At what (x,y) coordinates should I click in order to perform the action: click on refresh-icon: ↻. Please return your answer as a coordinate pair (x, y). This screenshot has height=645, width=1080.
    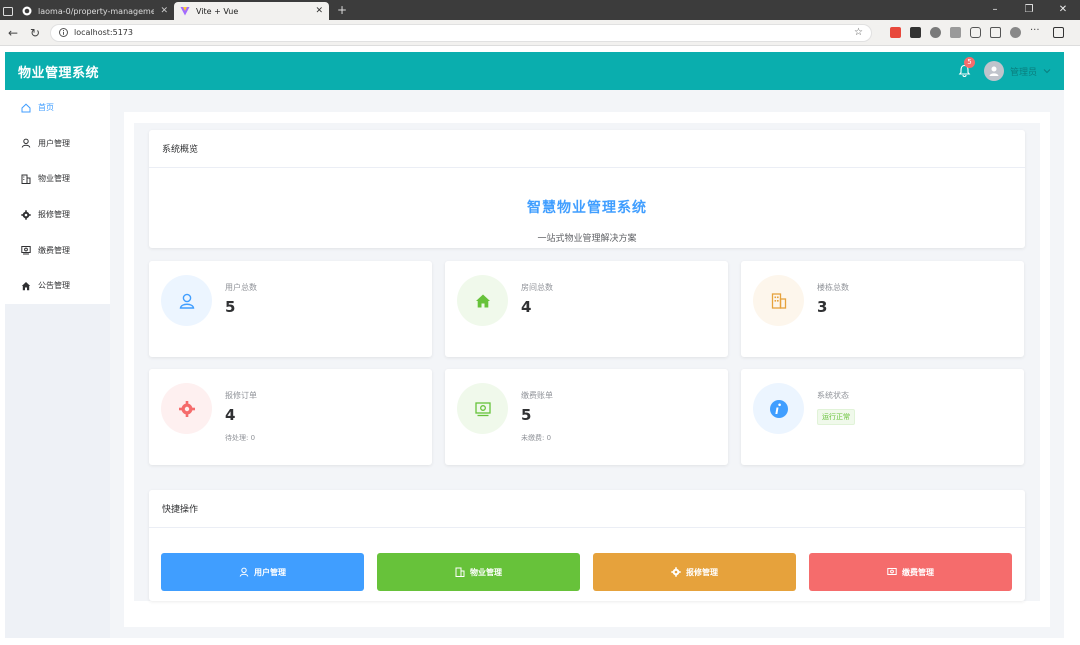
    Looking at the image, I should click on (35, 33).